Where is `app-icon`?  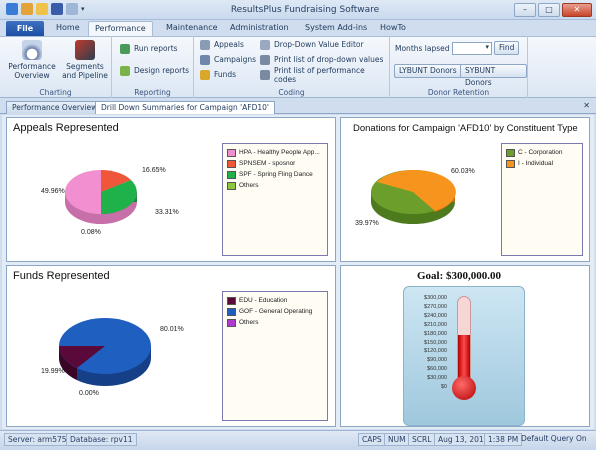
app-icon is located at coordinates (12, 9).